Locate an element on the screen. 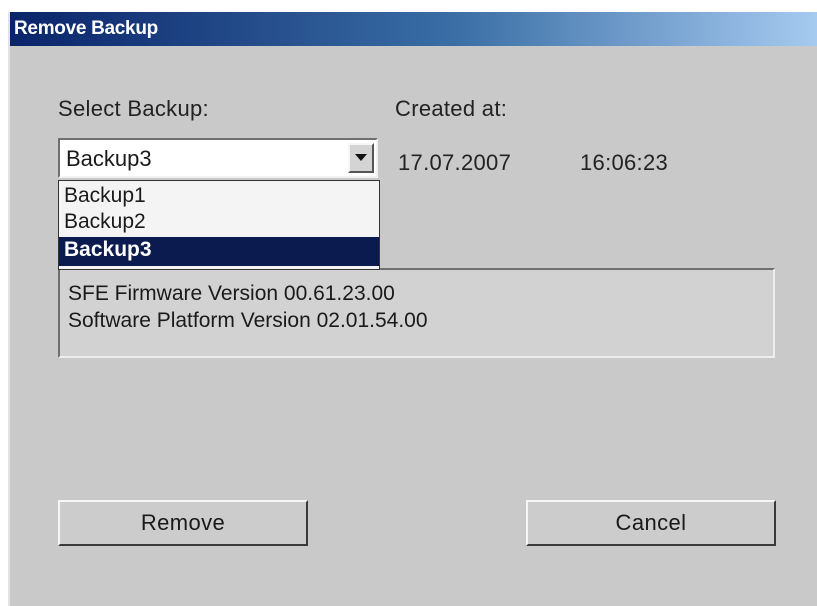  created-date: 17.07.2007 is located at coordinates (455, 162).